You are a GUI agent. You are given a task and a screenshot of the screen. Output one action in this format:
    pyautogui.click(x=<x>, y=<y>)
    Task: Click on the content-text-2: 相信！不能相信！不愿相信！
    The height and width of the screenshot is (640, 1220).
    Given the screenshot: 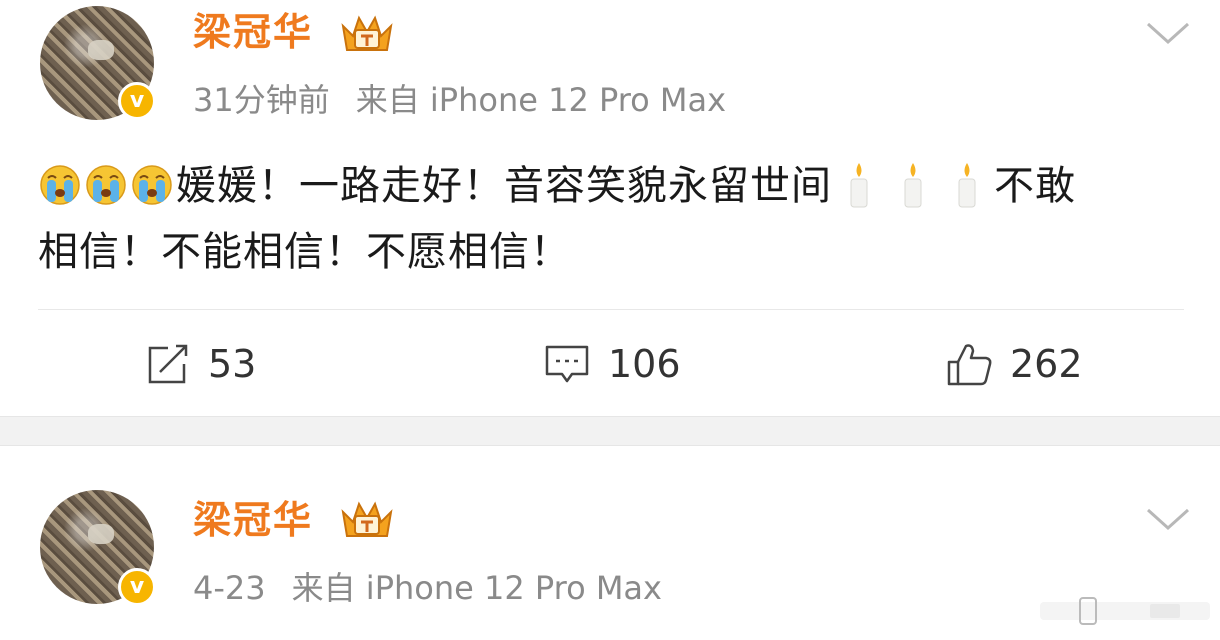 What is the action you would take?
    pyautogui.click(x=304, y=252)
    